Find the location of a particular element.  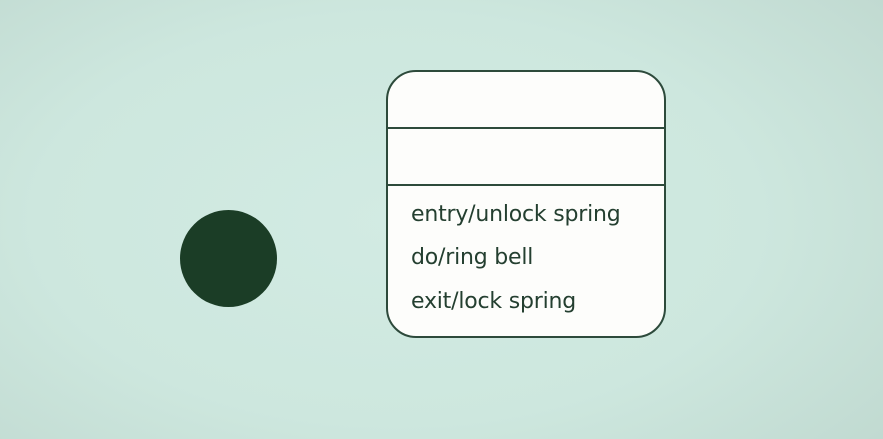

state-name-compartment is located at coordinates (526, 100).